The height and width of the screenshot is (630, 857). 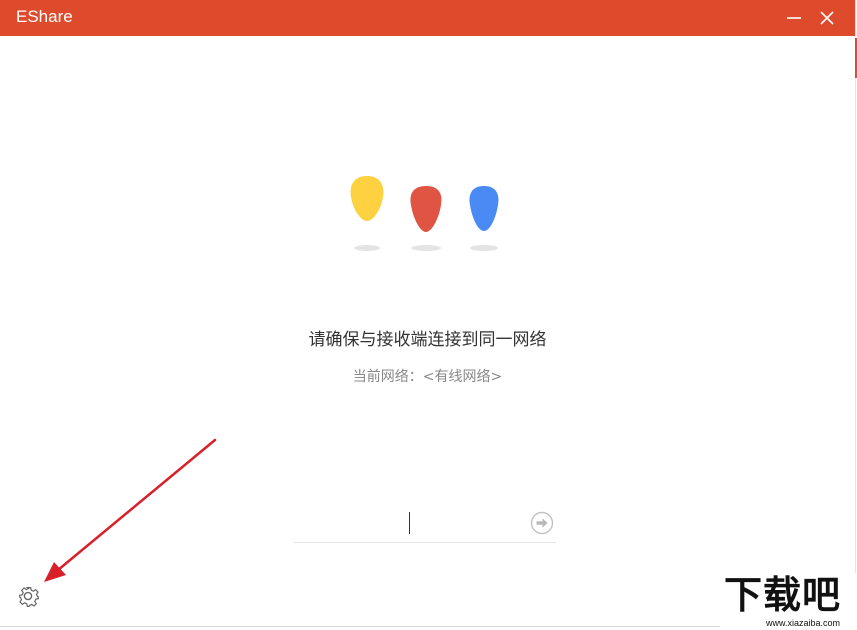 I want to click on site-watermark: 下载吧 www.xiazaiba.com, so click(x=788, y=601).